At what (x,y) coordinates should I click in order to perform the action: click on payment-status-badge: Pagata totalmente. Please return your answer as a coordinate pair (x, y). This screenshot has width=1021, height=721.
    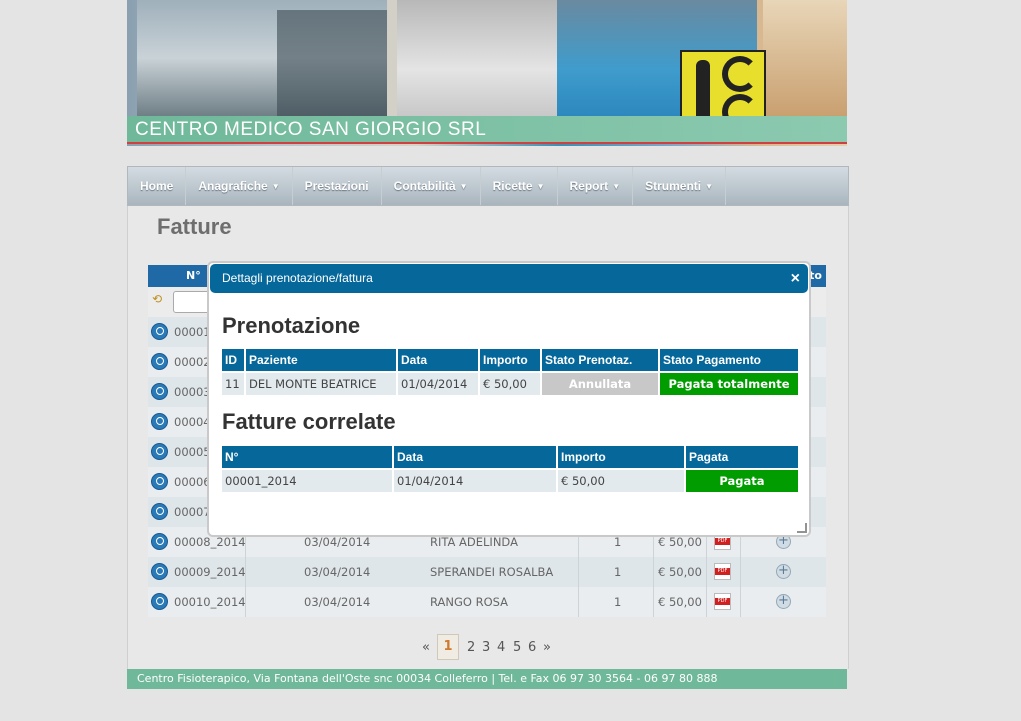
    Looking at the image, I should click on (729, 384).